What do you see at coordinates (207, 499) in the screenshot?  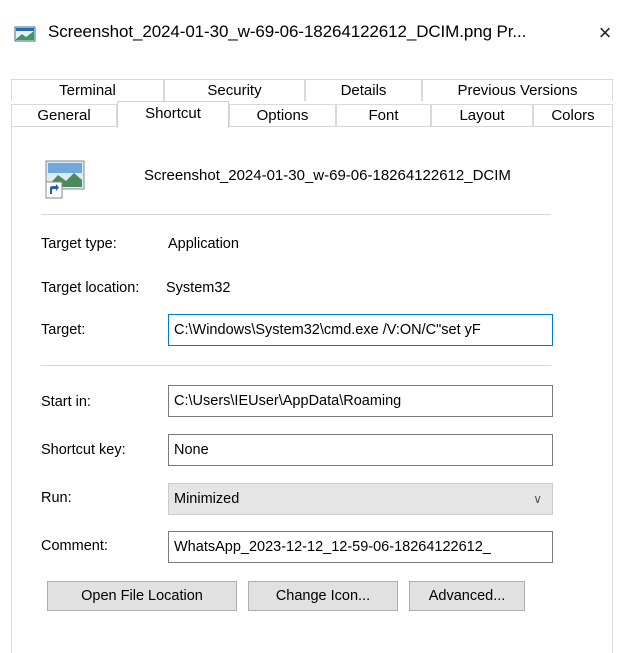 I see `run-select-value: Minimized` at bounding box center [207, 499].